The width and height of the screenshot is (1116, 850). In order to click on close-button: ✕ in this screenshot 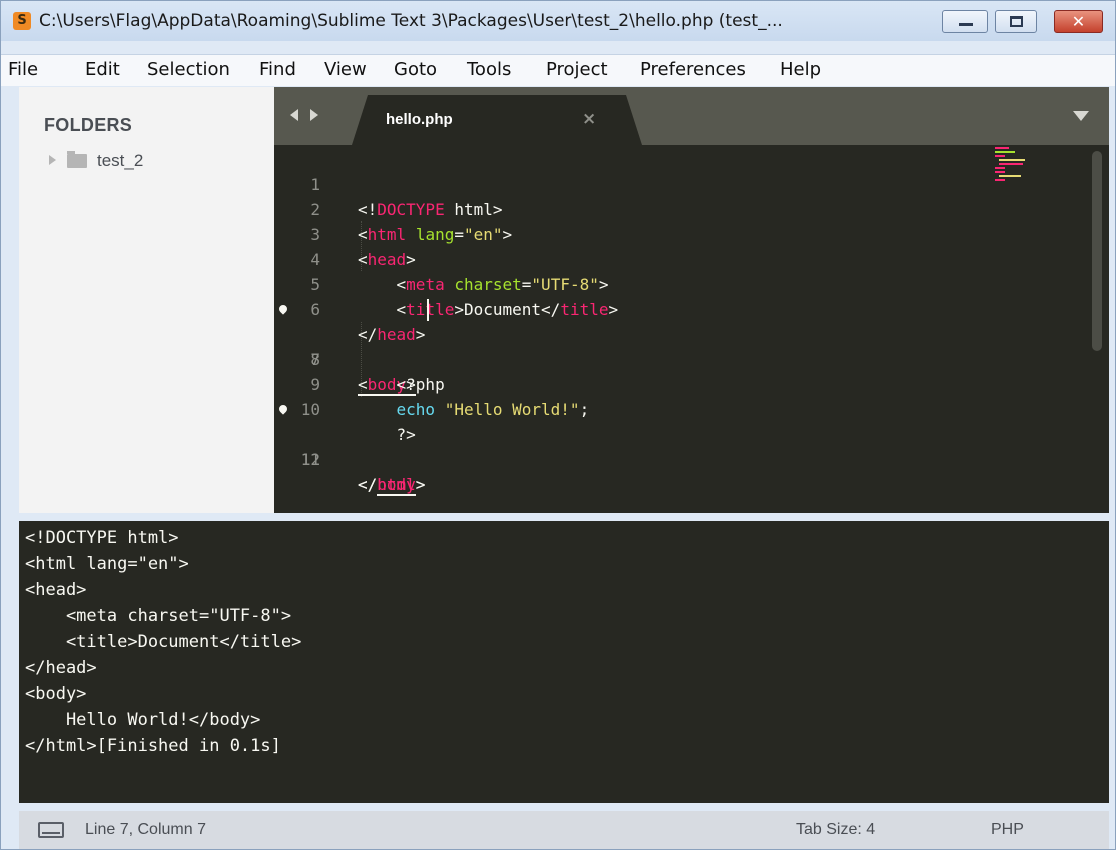, I will do `click(1078, 21)`.